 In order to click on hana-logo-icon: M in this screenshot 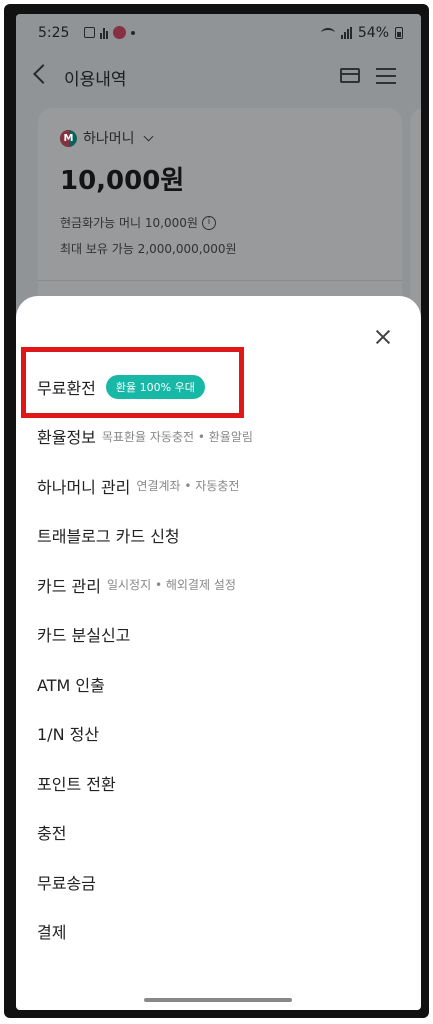, I will do `click(68, 138)`.